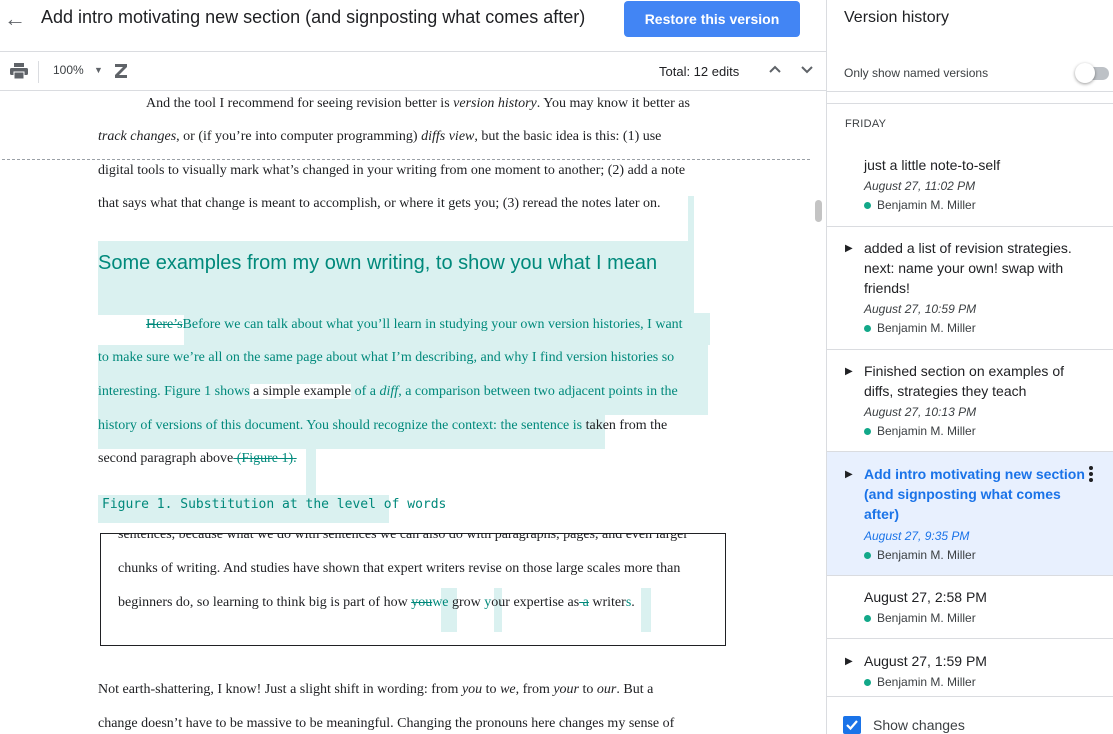  What do you see at coordinates (413, 71) in the screenshot?
I see `toolbar: 100% ▼ Total: 12 edits` at bounding box center [413, 71].